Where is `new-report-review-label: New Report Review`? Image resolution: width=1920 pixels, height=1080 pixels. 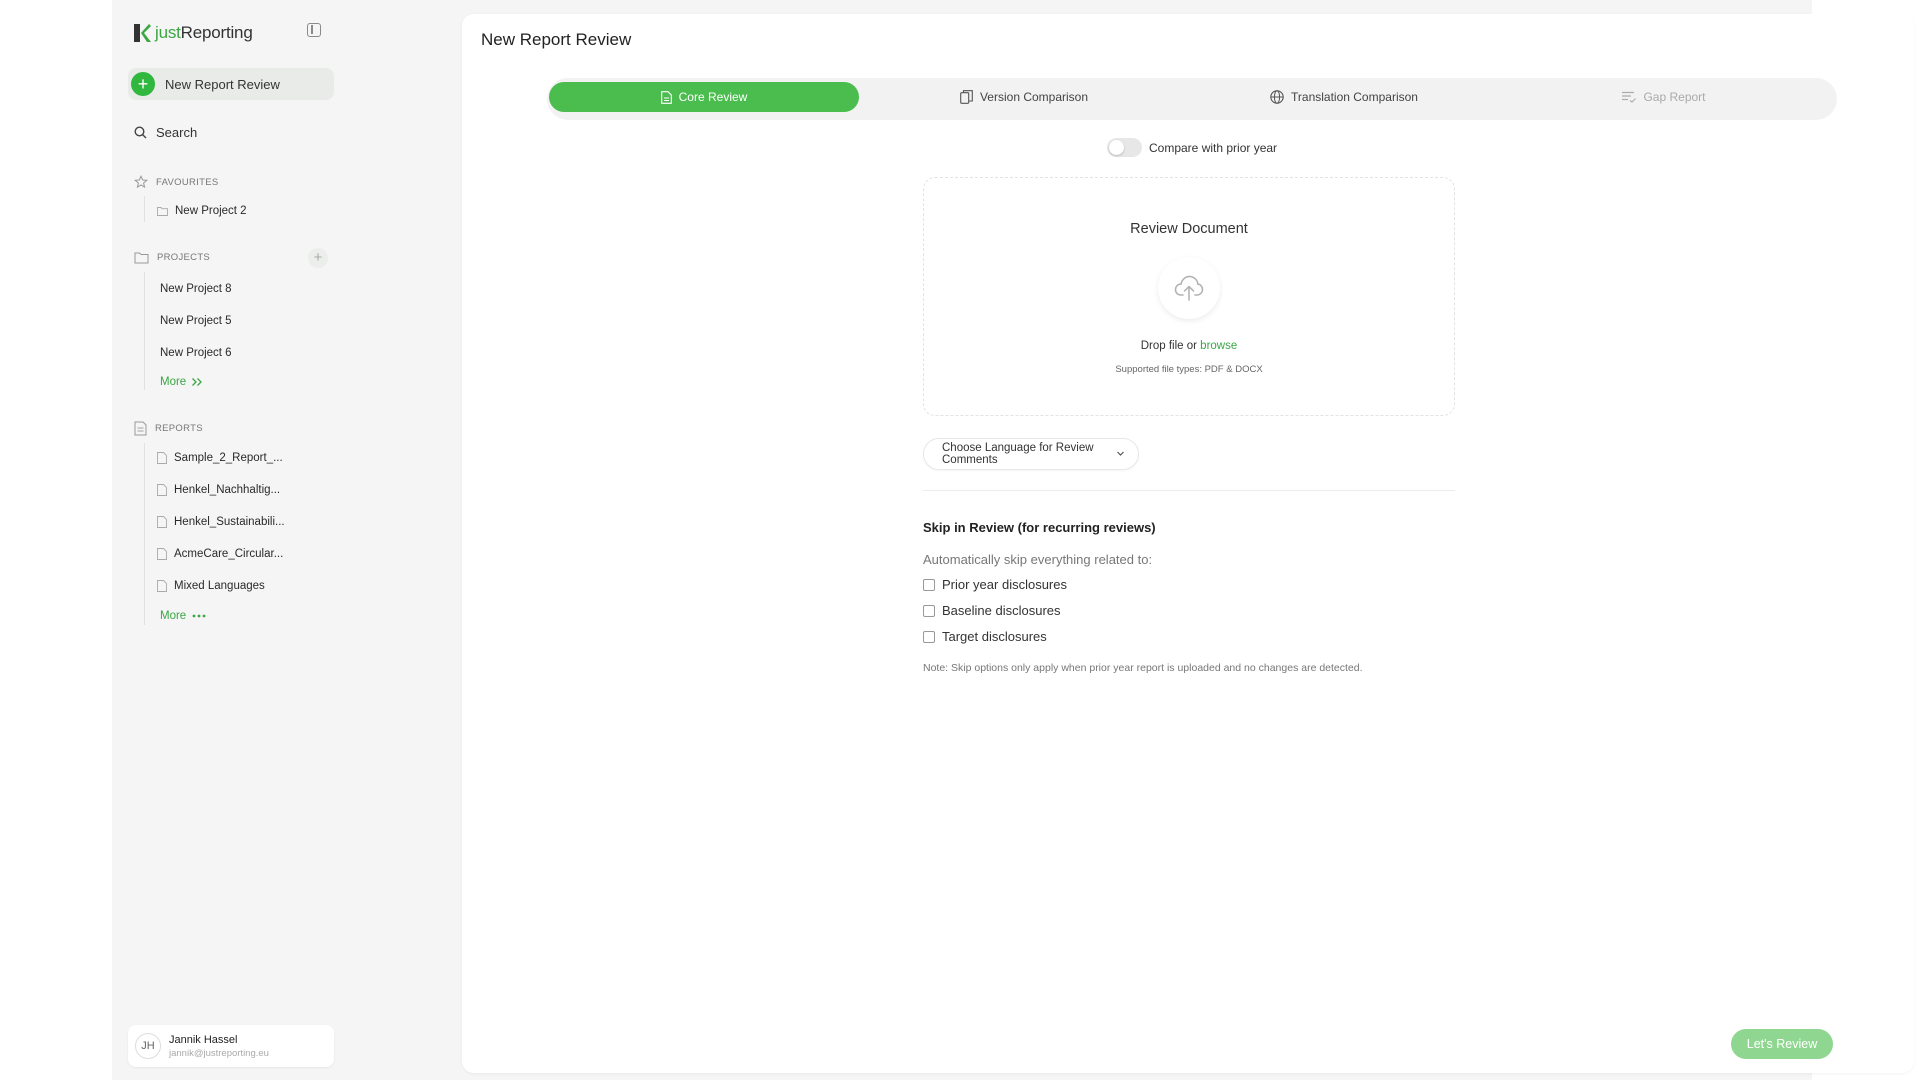
new-report-review-label: New Report Review is located at coordinates (222, 84).